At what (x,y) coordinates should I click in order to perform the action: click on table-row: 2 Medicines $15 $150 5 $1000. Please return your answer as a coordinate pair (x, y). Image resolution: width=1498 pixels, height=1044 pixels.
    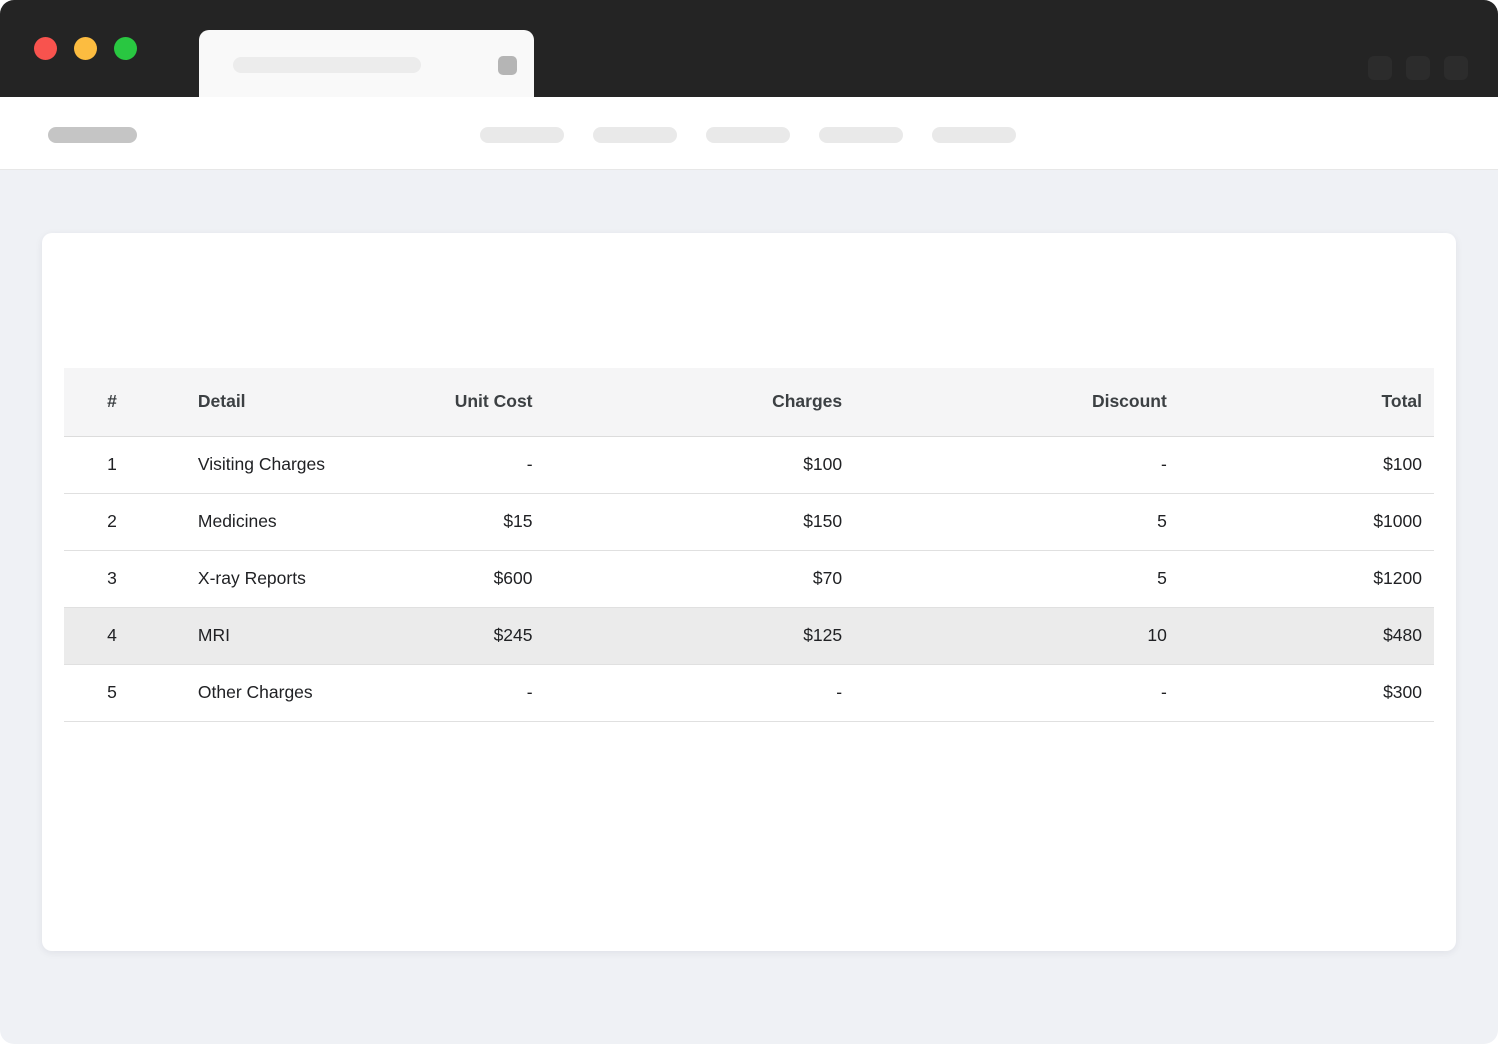
    Looking at the image, I should click on (749, 521).